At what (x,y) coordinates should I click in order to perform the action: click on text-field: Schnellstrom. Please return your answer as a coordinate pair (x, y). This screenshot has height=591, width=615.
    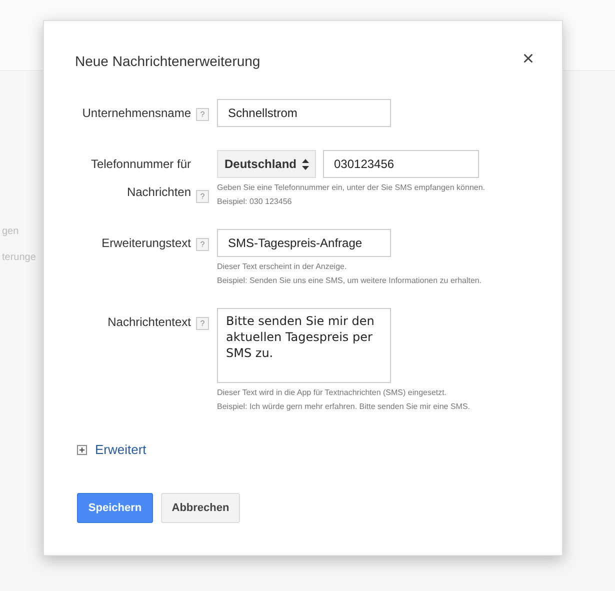
    Looking at the image, I should click on (304, 113).